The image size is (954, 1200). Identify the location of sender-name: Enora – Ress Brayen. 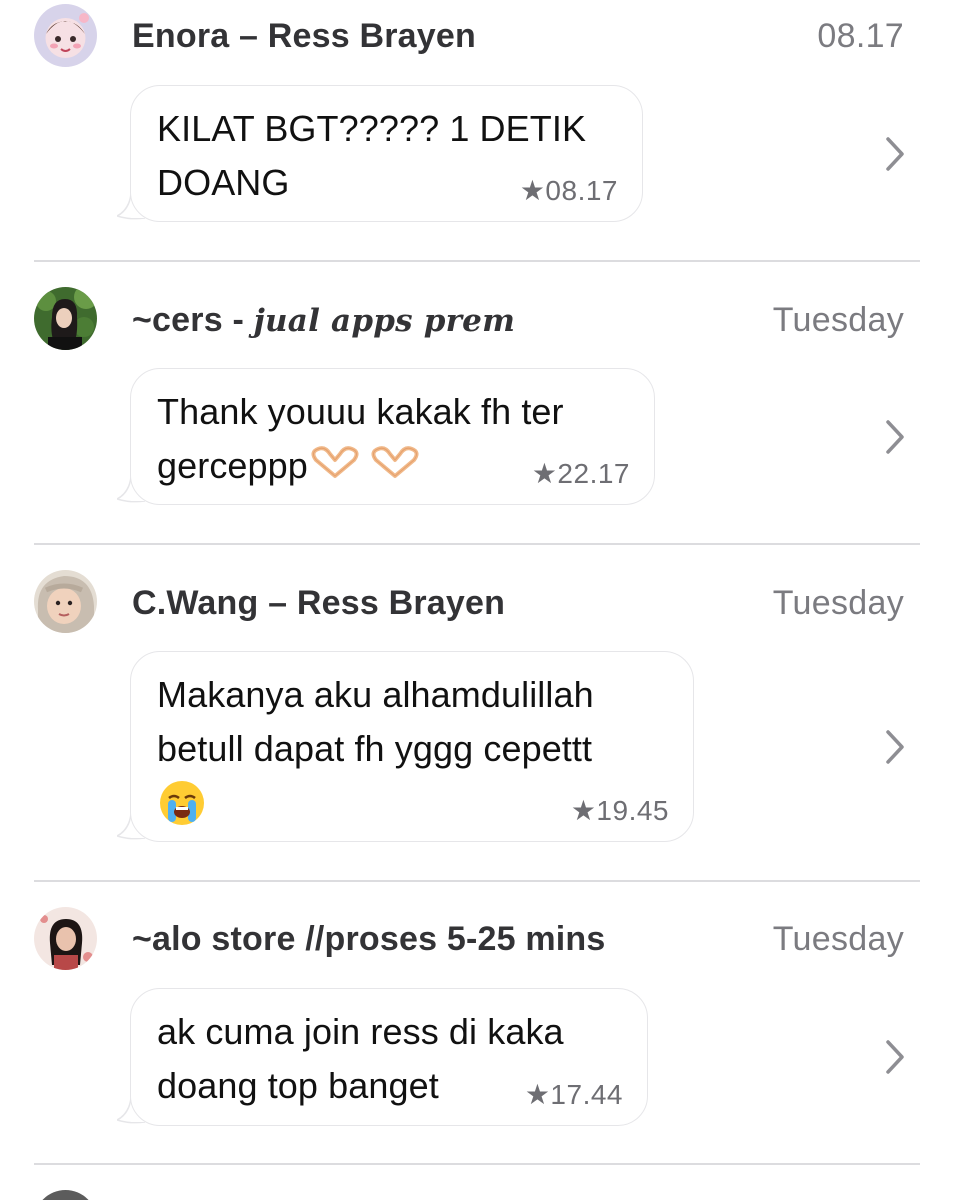
(304, 36).